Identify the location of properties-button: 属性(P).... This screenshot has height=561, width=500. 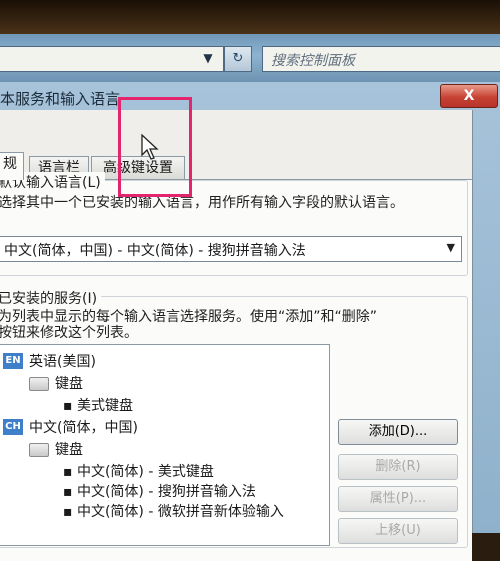
(398, 499).